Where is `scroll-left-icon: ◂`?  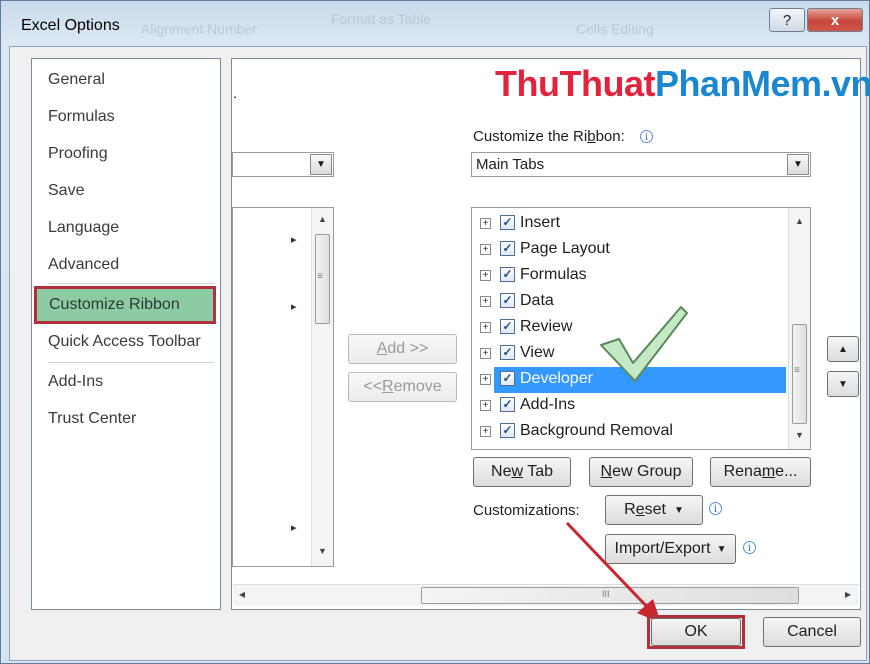 scroll-left-icon: ◂ is located at coordinates (242, 594).